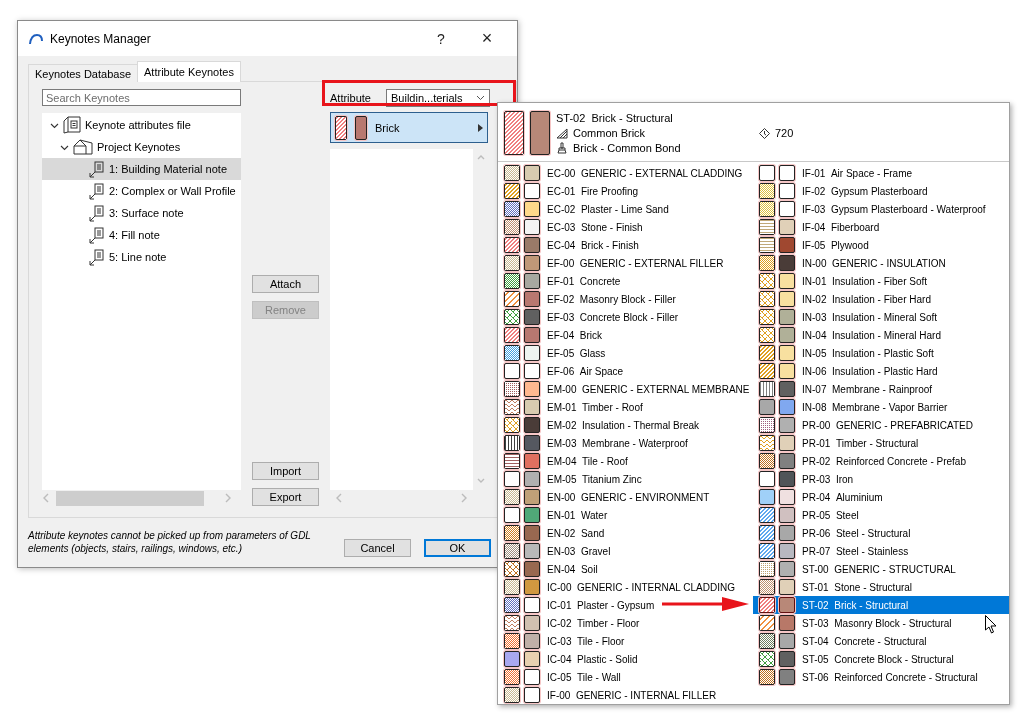 This screenshot has width=1030, height=715. I want to click on category-item: Brick, so click(409, 127).